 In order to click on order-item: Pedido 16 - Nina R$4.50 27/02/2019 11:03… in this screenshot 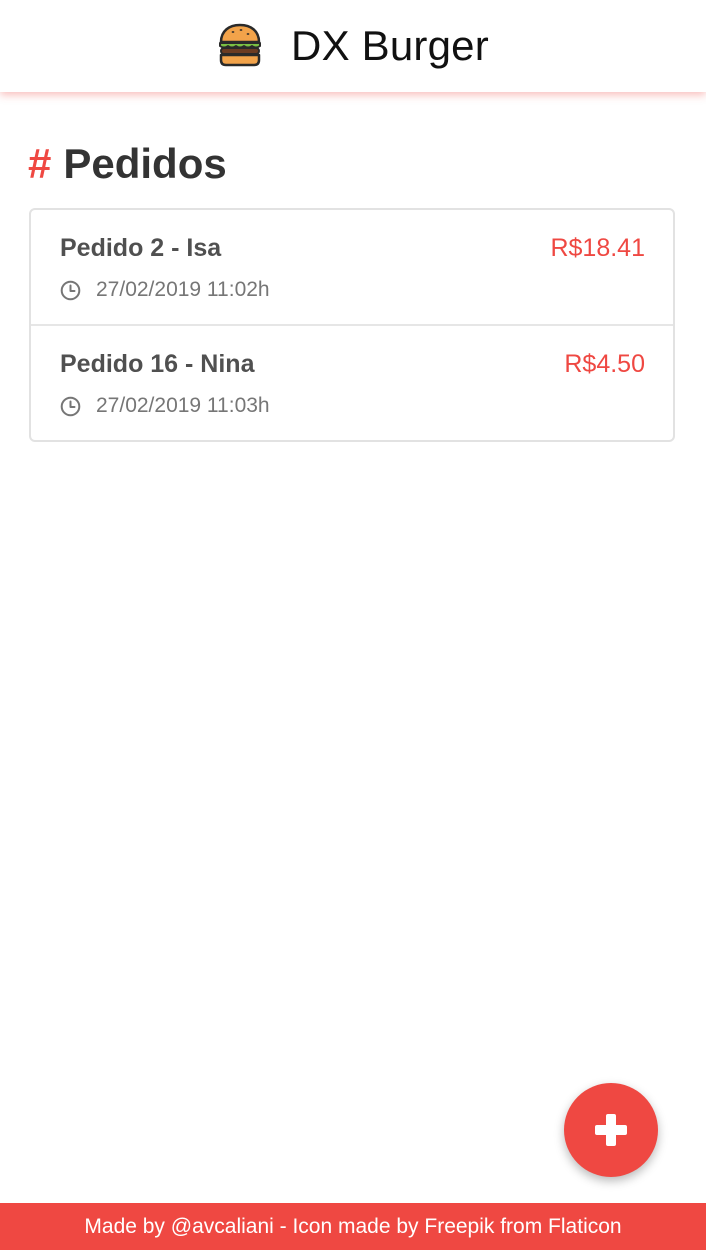, I will do `click(352, 383)`.